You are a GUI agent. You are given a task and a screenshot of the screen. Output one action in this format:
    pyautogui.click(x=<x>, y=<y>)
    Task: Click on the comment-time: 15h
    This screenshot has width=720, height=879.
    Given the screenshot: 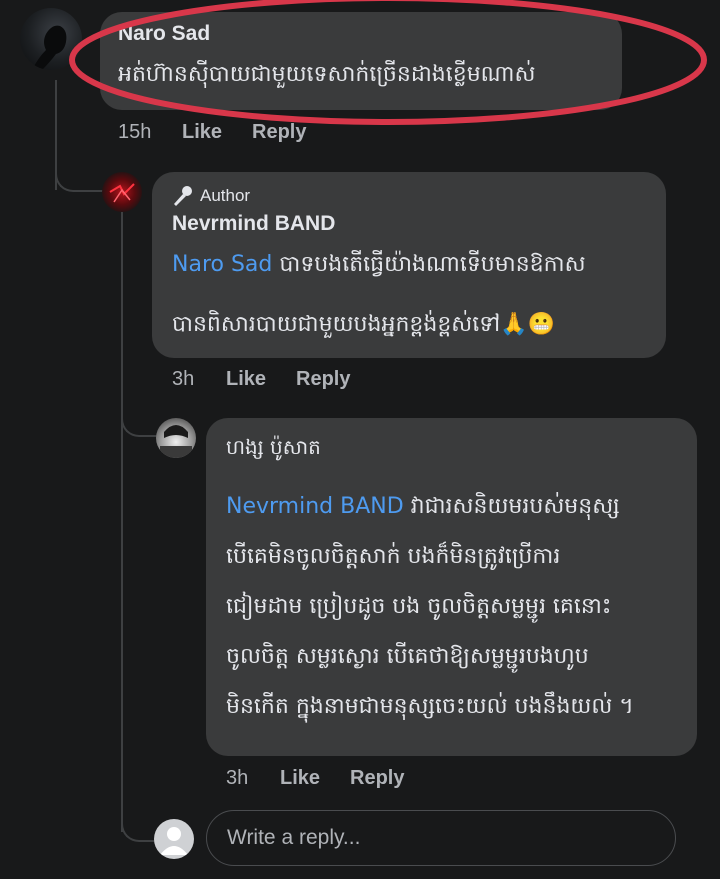 What is the action you would take?
    pyautogui.click(x=134, y=132)
    